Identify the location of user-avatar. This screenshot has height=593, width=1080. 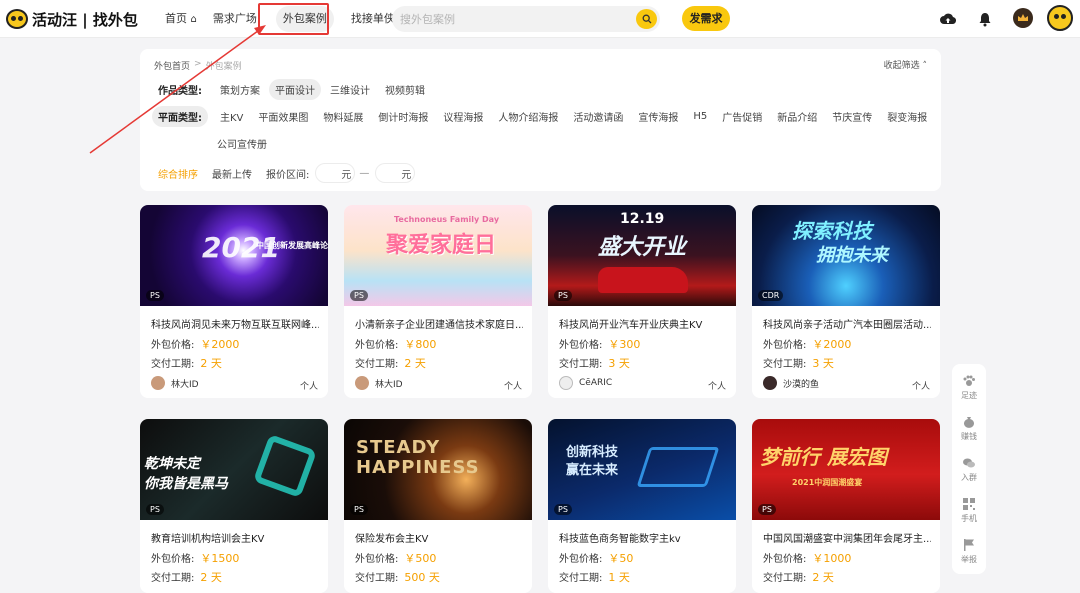
(1023, 18).